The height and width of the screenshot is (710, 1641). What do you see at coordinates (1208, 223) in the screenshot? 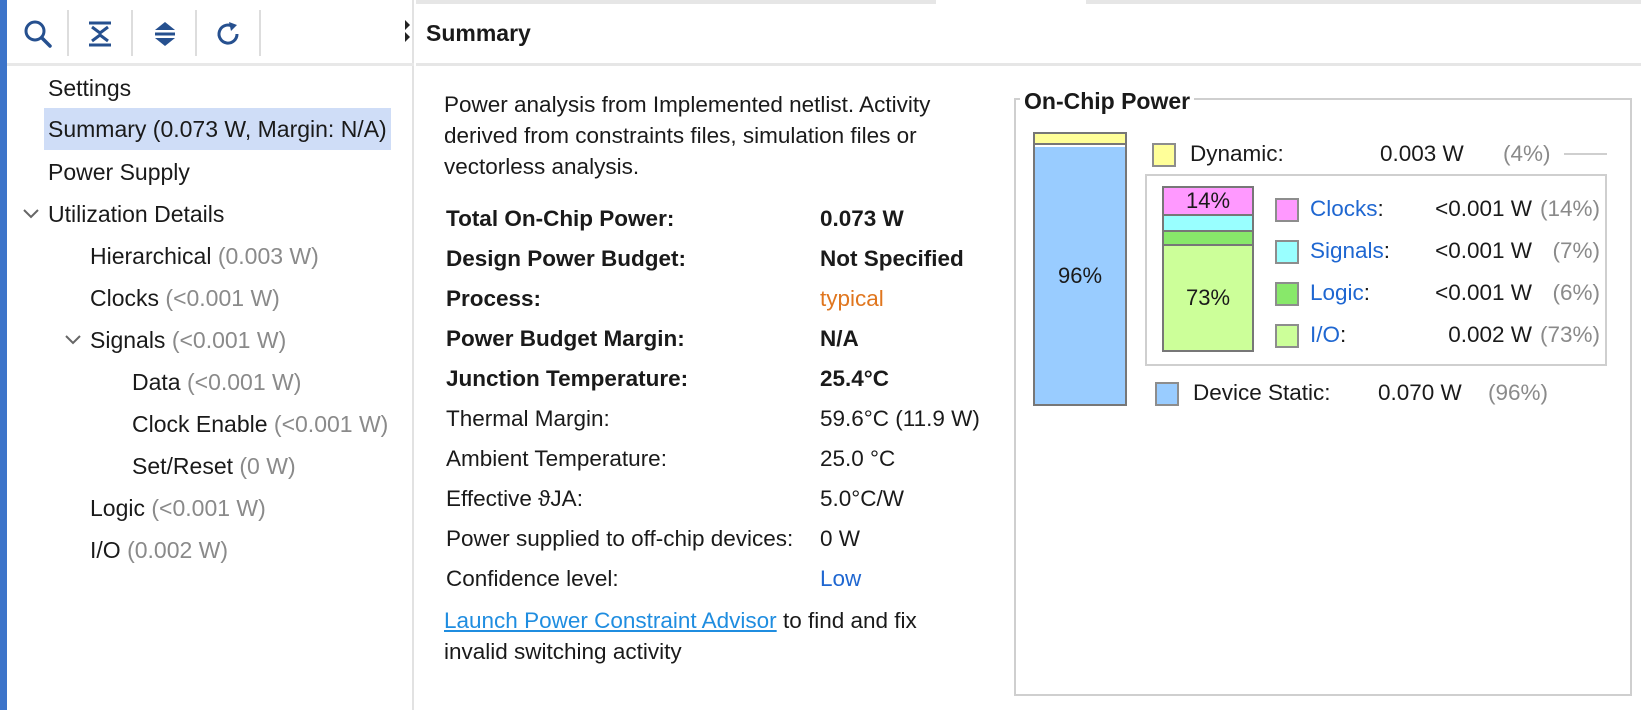
I see `signals-segment` at bounding box center [1208, 223].